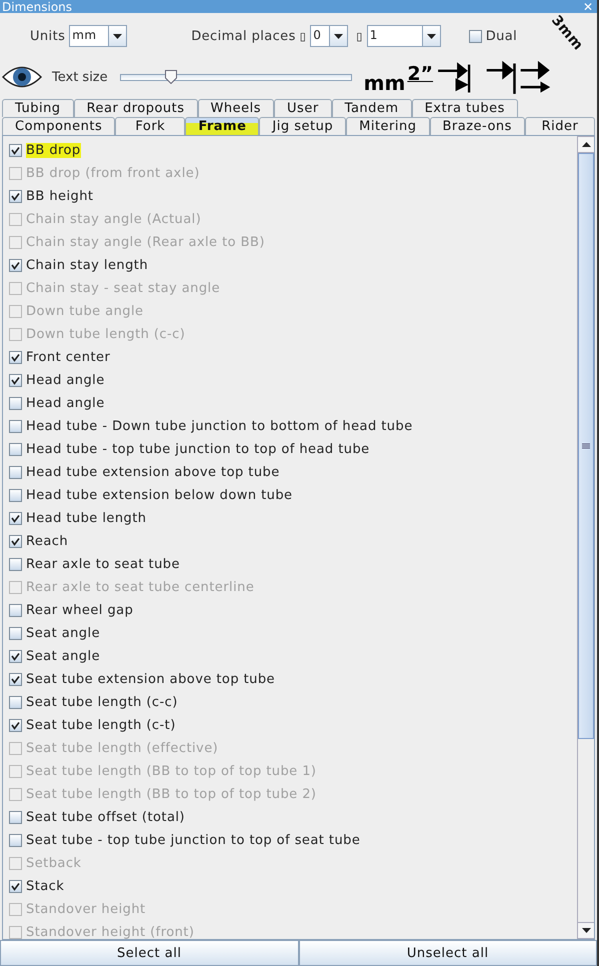  Describe the element at coordinates (219, 426) in the screenshot. I see `item-label: Head tube - Down tube junction to bottom of head tube` at that location.